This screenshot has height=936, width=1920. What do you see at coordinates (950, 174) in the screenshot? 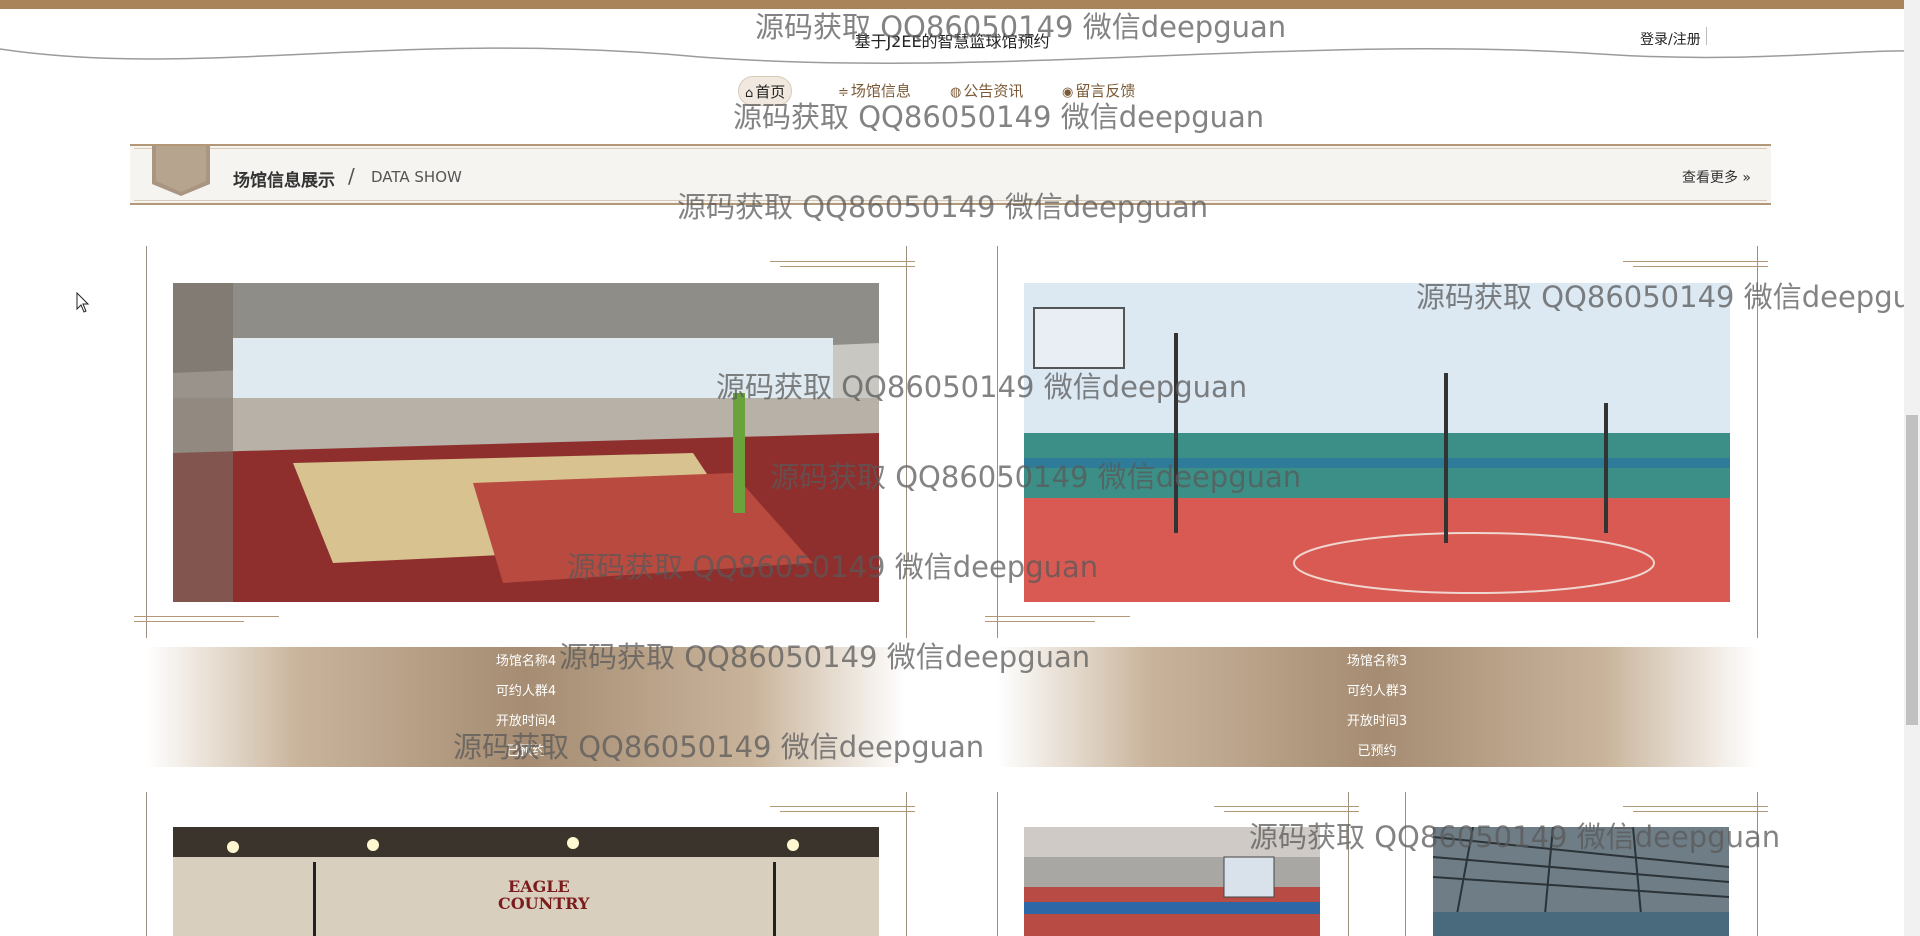
I see `section-header-bar: 场馆信息展示 / DATA SHOW 查看更多 »` at bounding box center [950, 174].